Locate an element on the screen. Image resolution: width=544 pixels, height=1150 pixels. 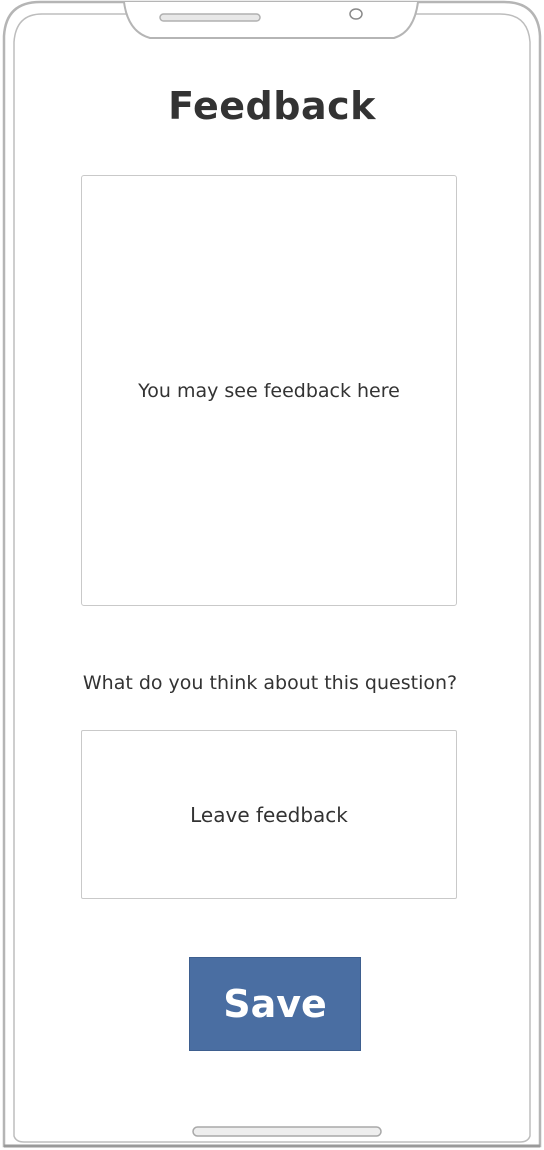
feedback-input-placeholder: Leave feedback is located at coordinates (269, 814).